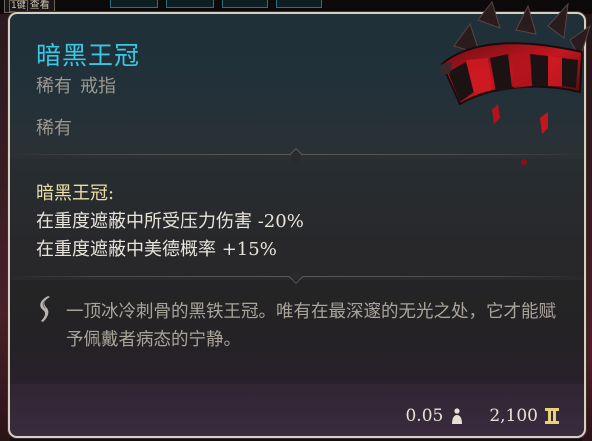 Image resolution: width=592 pixels, height=441 pixels. I want to click on gold-icon, so click(552, 416).